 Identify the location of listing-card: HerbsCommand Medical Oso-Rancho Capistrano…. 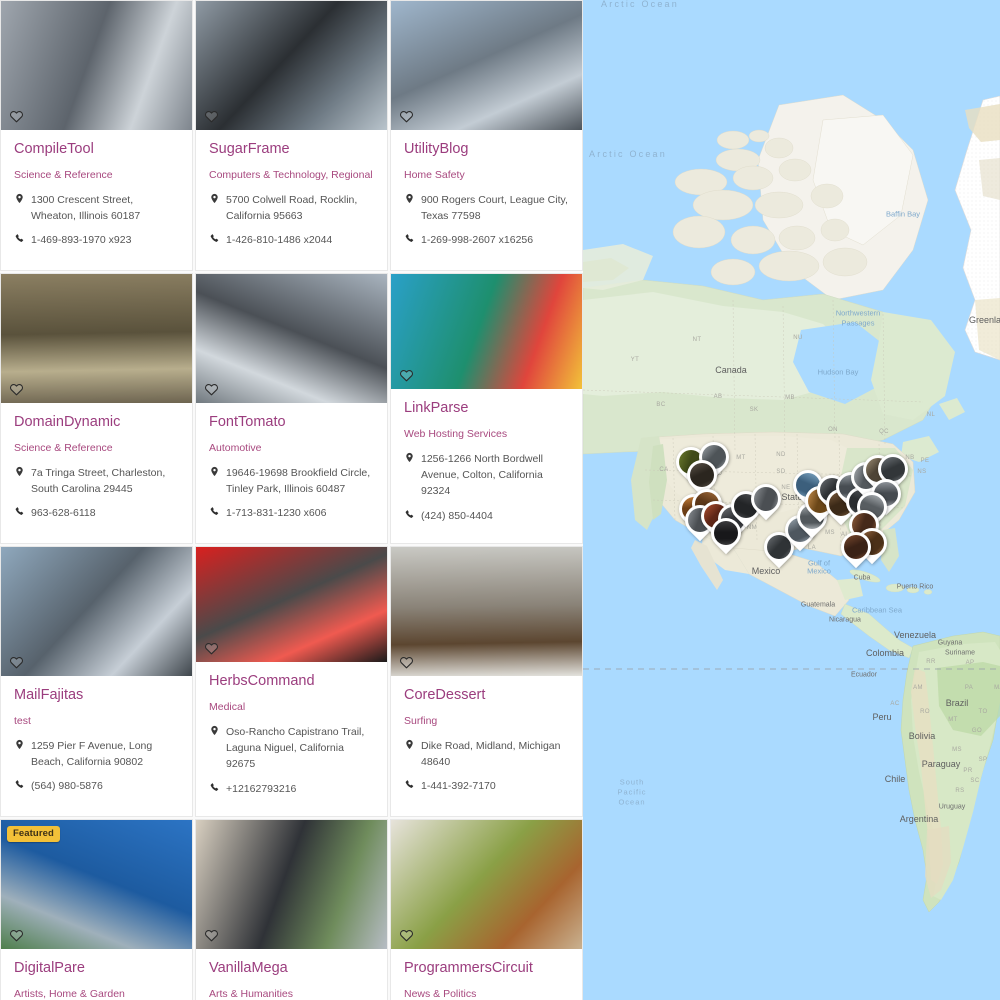
(291, 681).